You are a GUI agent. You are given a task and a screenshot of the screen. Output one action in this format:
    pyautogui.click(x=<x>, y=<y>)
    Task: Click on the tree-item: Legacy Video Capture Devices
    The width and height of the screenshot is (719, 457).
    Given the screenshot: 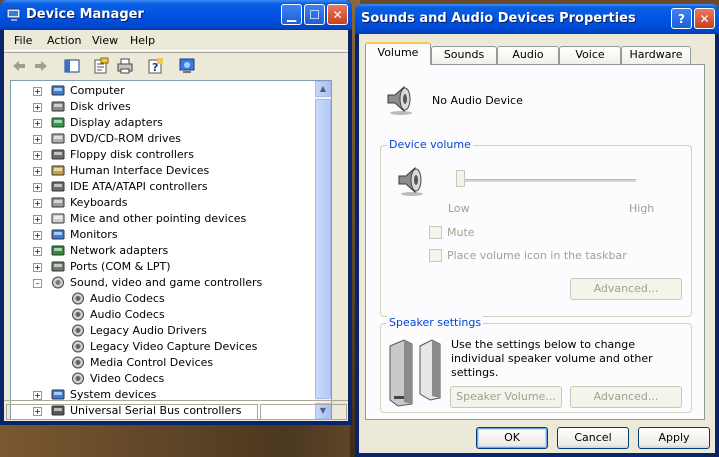 What is the action you would take?
    pyautogui.click(x=162, y=347)
    